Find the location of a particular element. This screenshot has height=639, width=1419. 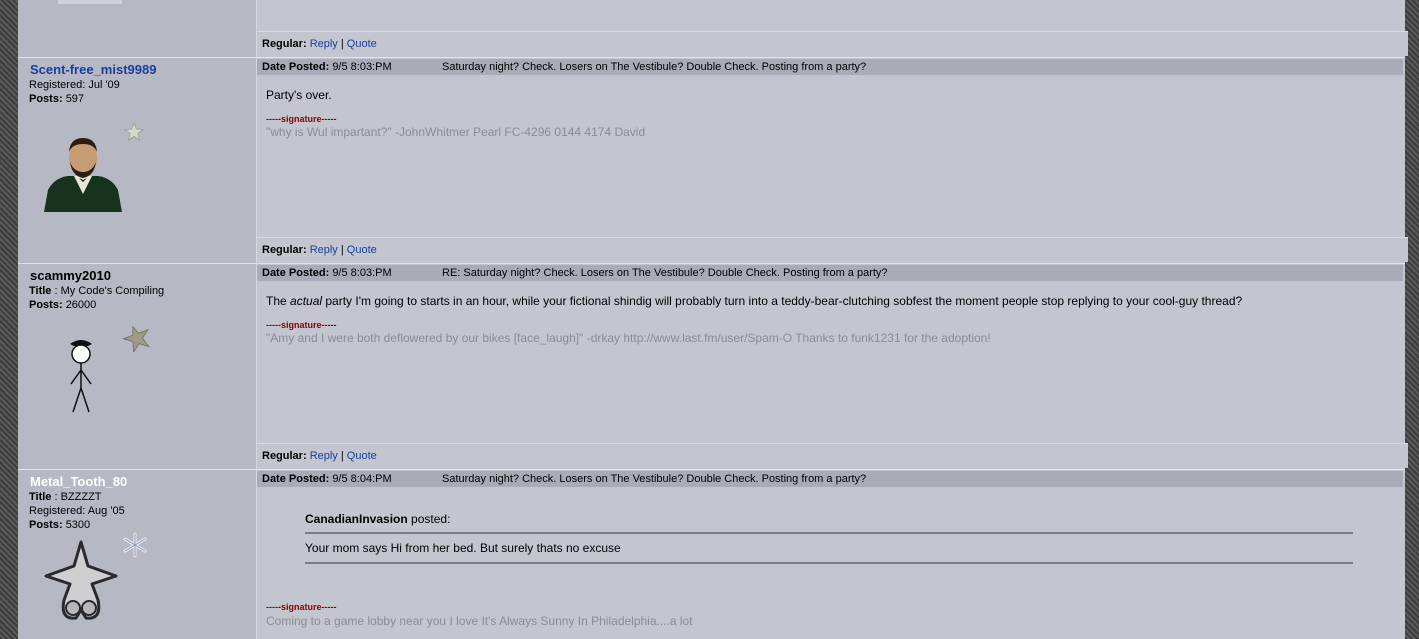

info-value: : My Code's Compiling is located at coordinates (109, 291).